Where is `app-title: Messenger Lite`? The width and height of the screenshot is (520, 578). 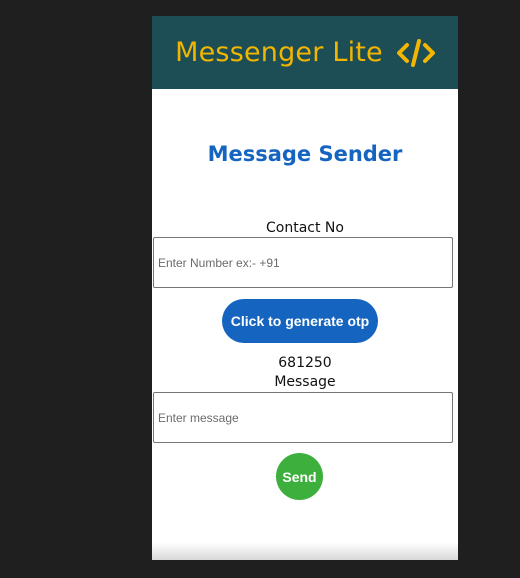 app-title: Messenger Lite is located at coordinates (279, 52).